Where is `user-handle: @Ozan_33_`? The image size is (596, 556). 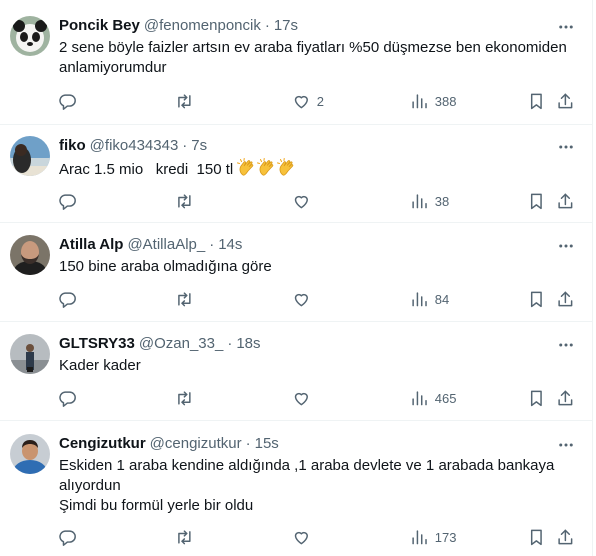
user-handle: @Ozan_33_ is located at coordinates (181, 343).